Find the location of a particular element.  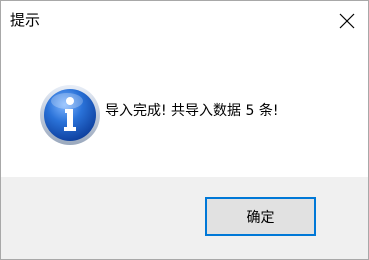

dialog-message: 导入完成! 共导入数据 5 条! is located at coordinates (192, 111).